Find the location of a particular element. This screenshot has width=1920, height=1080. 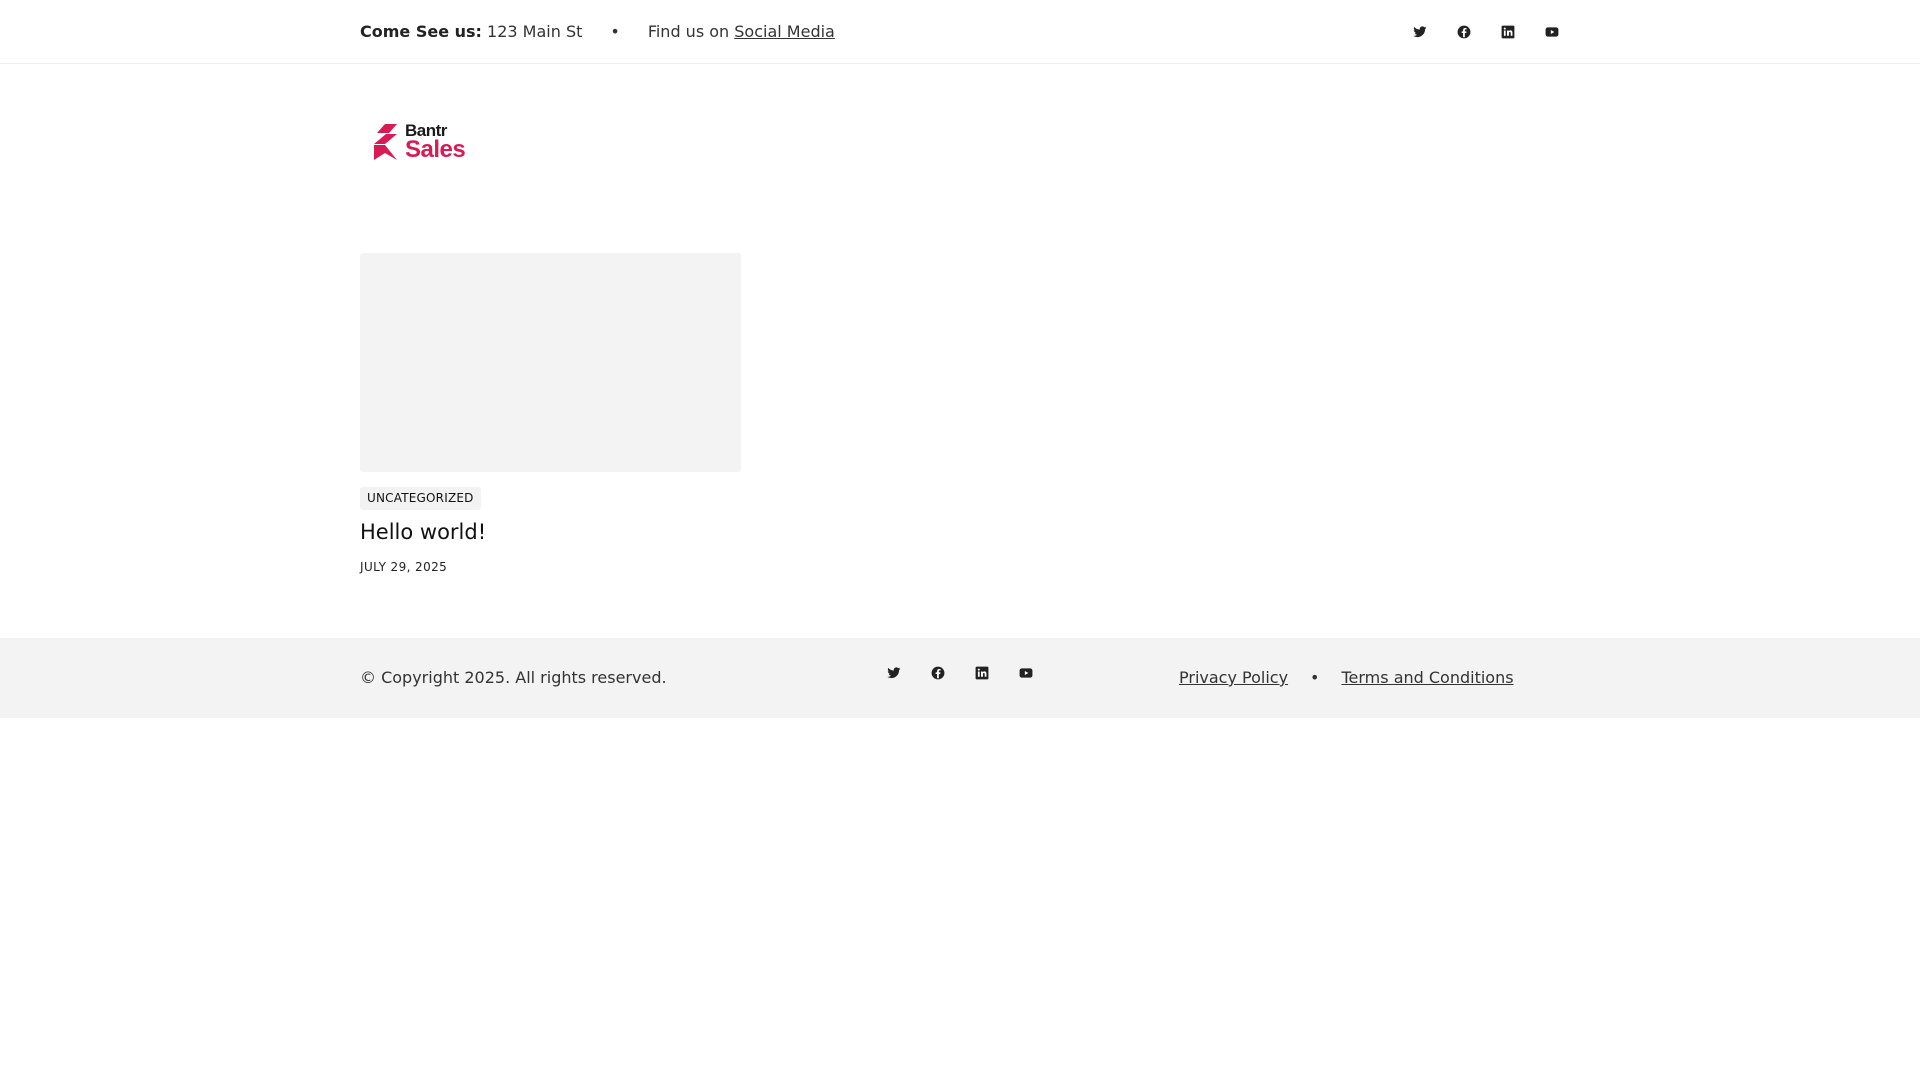

copyright-text: © Copyright 2025. All rights reserved. is located at coordinates (513, 677).